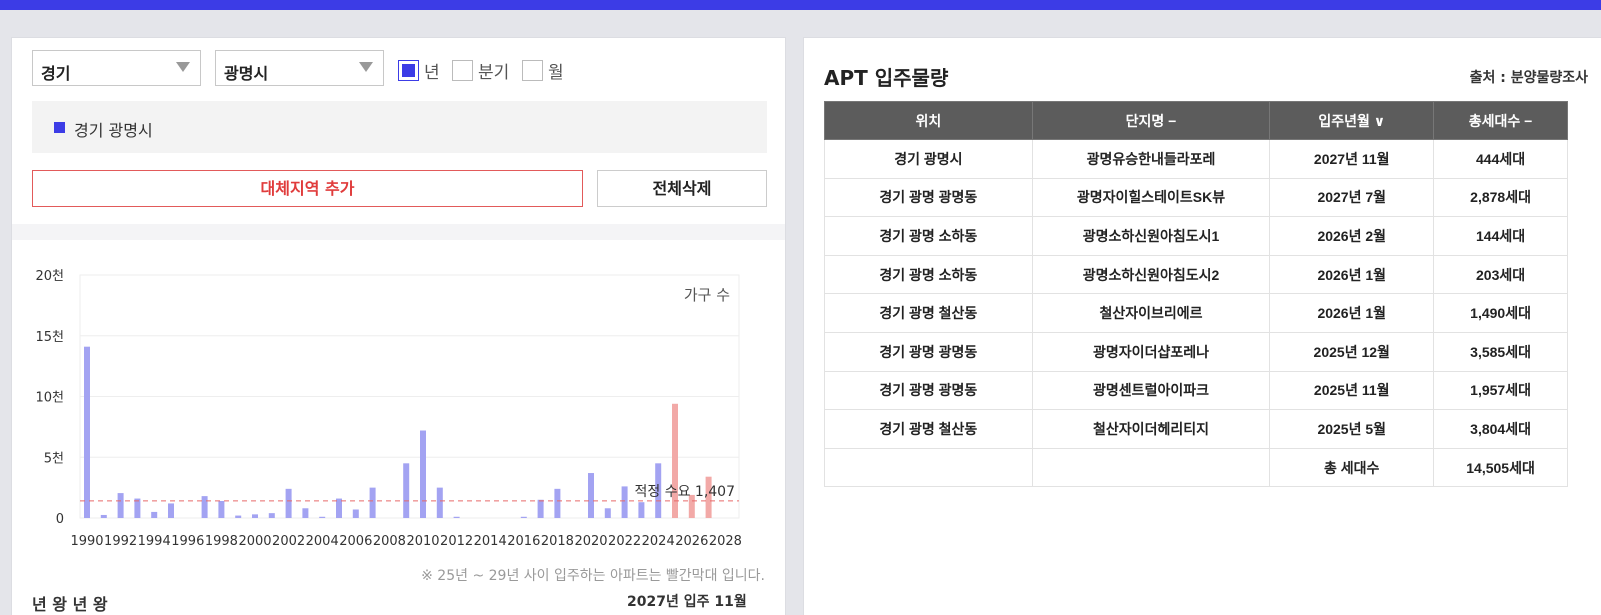  Describe the element at coordinates (1500, 120) in the screenshot. I see `col-households-sort: 총세대수 −` at that location.